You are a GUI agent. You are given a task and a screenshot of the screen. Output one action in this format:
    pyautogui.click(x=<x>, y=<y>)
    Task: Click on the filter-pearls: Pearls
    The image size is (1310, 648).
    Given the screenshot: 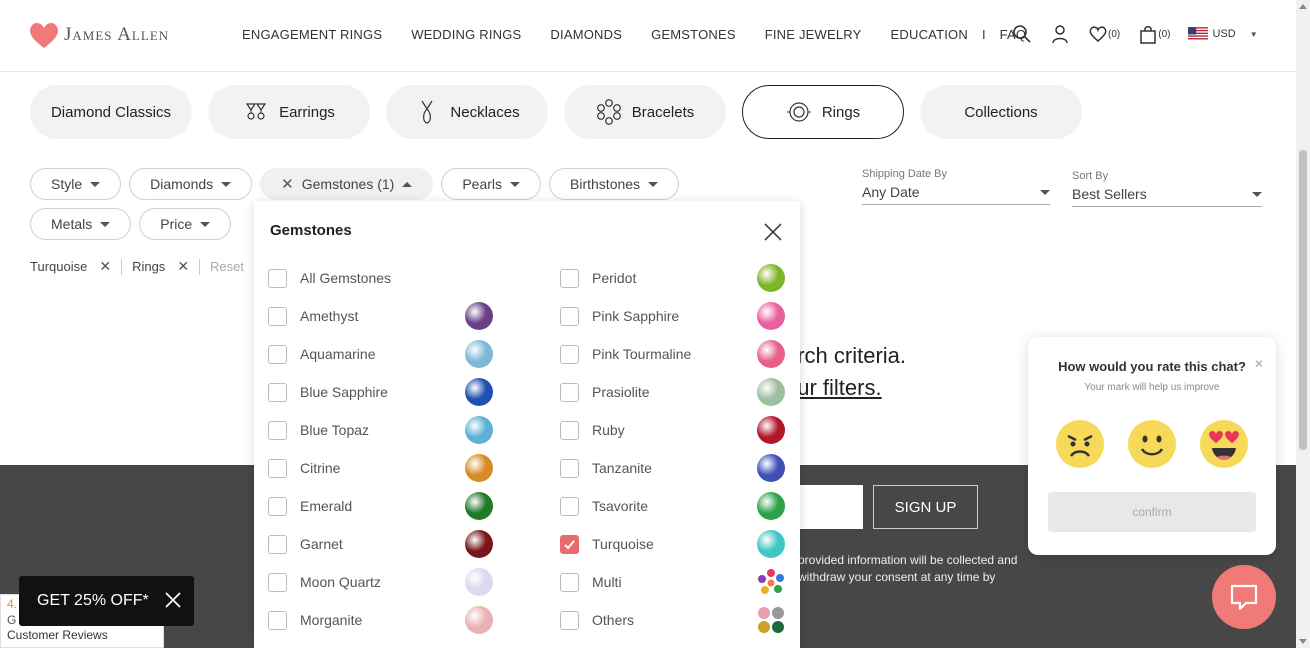 What is the action you would take?
    pyautogui.click(x=491, y=184)
    